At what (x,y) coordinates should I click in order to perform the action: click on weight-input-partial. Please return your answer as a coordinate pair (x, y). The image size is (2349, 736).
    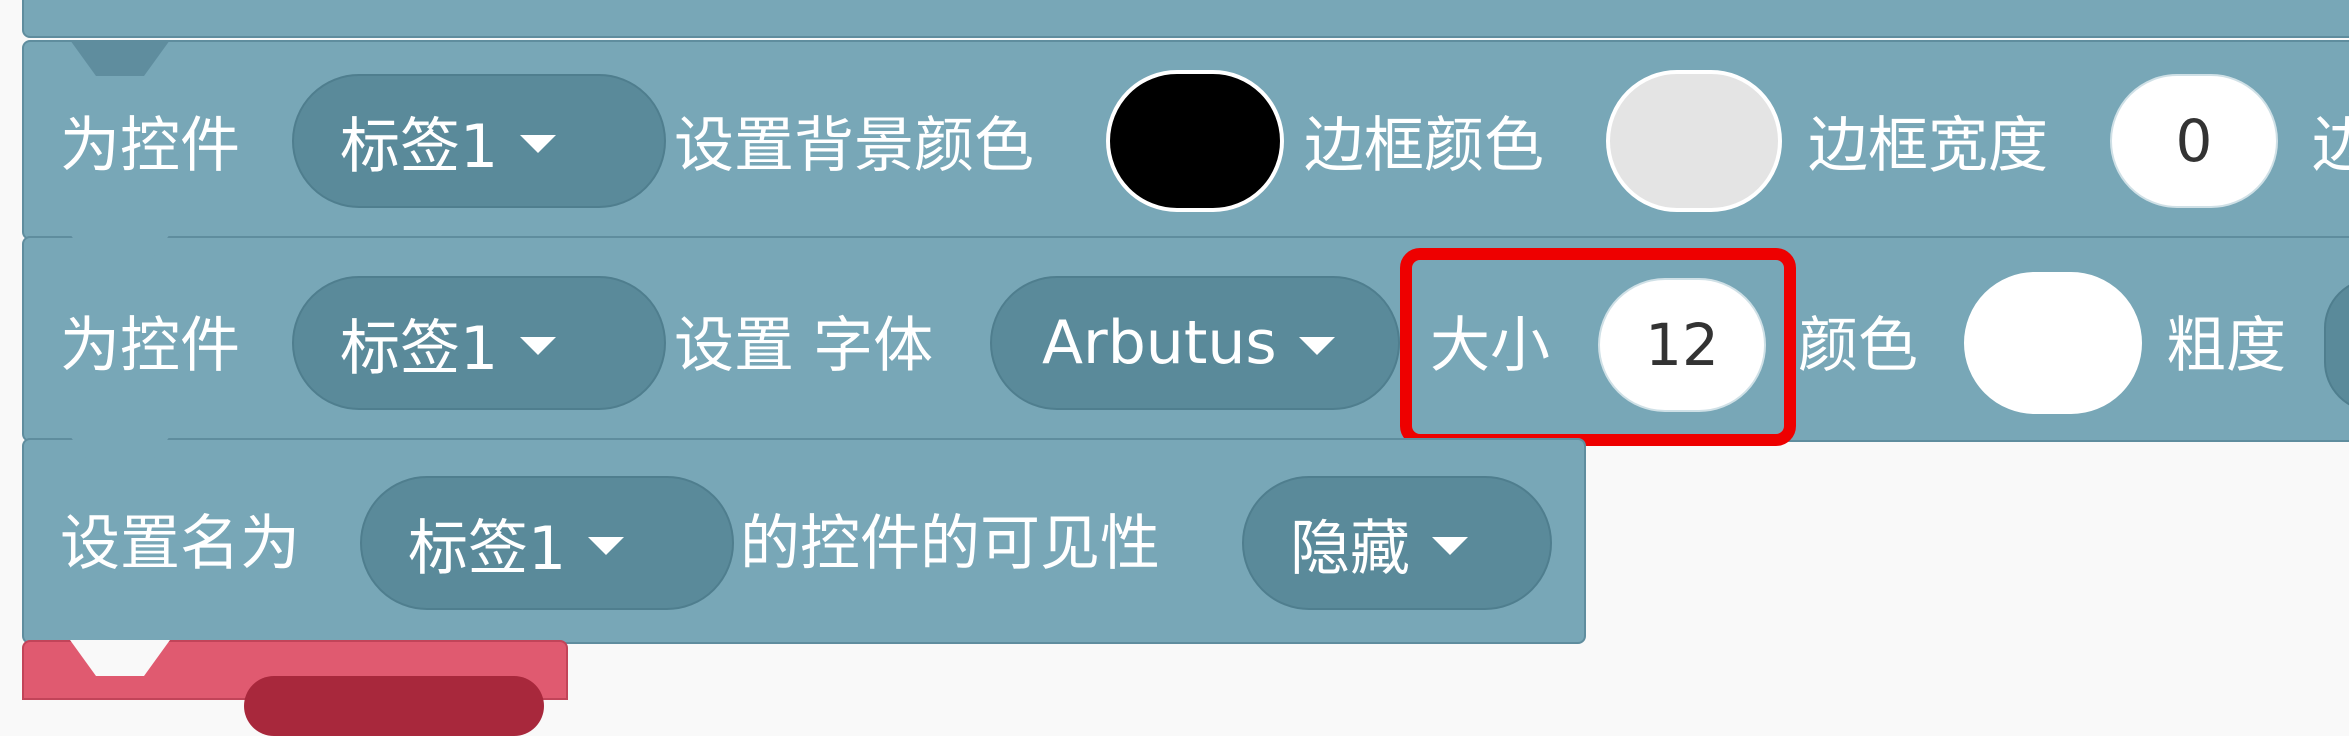
    Looking at the image, I should click on (2336, 345).